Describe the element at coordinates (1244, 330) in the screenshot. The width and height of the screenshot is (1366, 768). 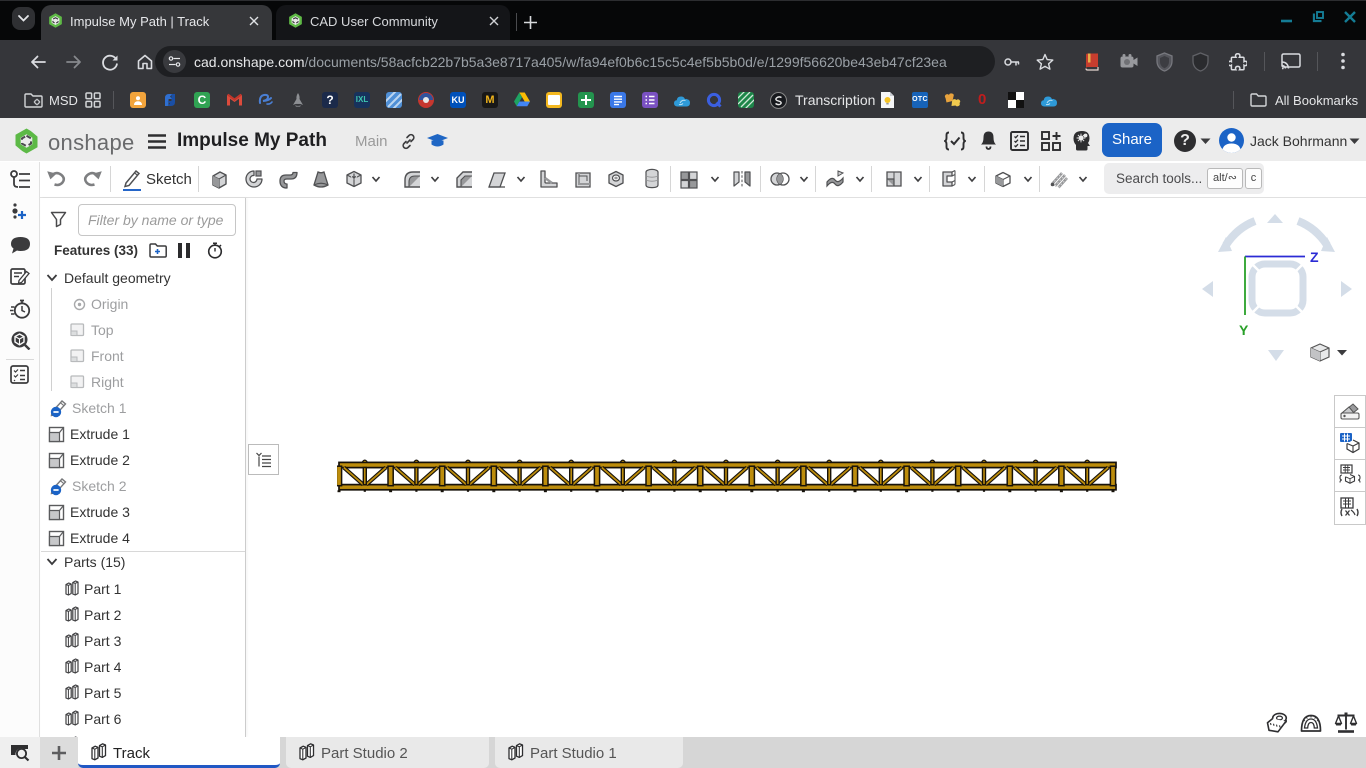
I see `svg-text: Y` at that location.